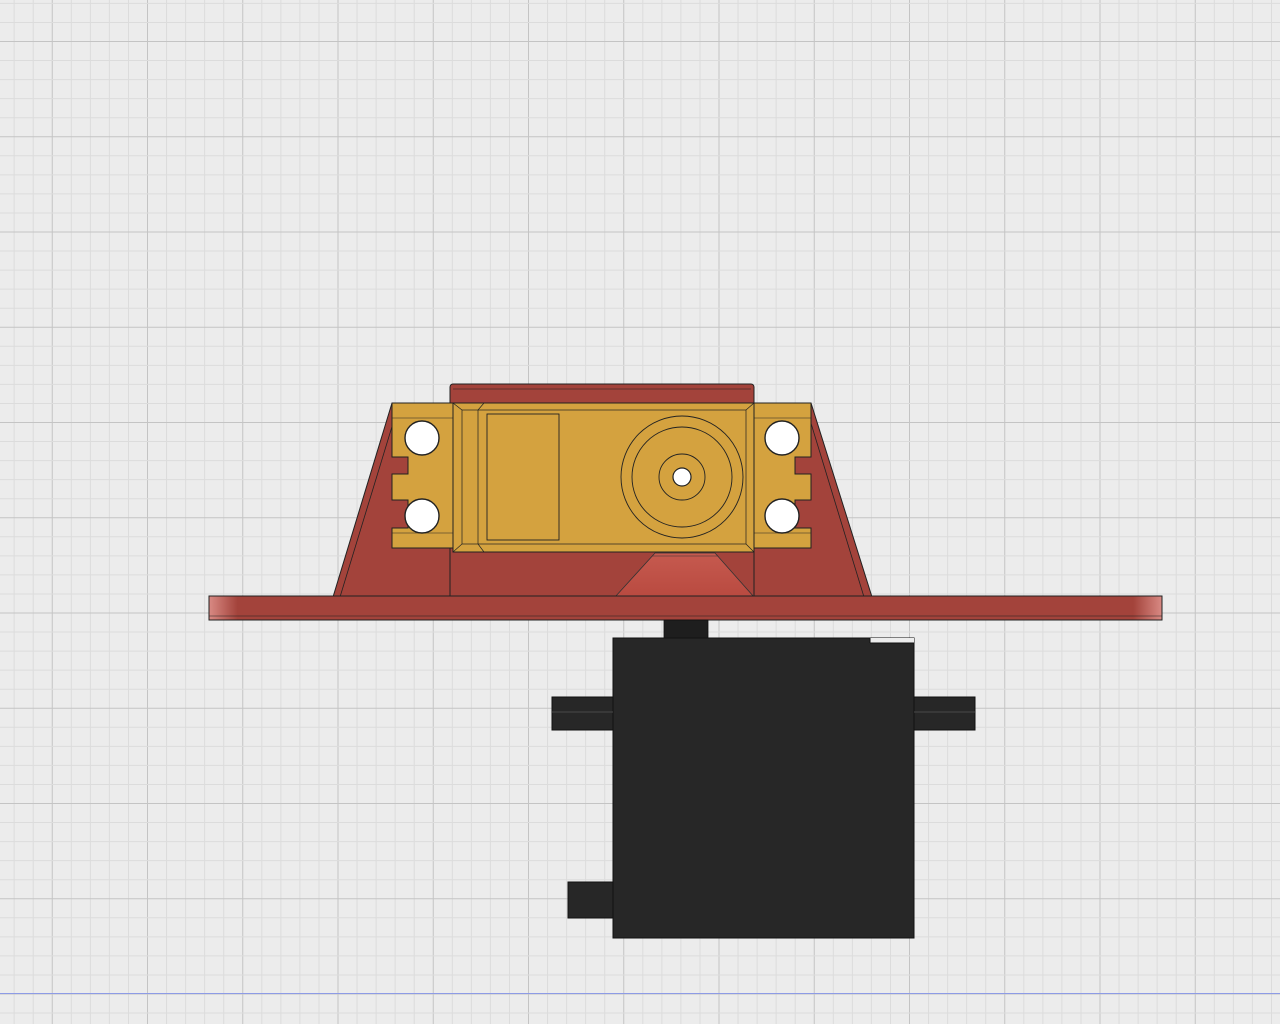 The height and width of the screenshot is (1024, 1280). What do you see at coordinates (763, 788) in the screenshot?
I see `servo-case` at bounding box center [763, 788].